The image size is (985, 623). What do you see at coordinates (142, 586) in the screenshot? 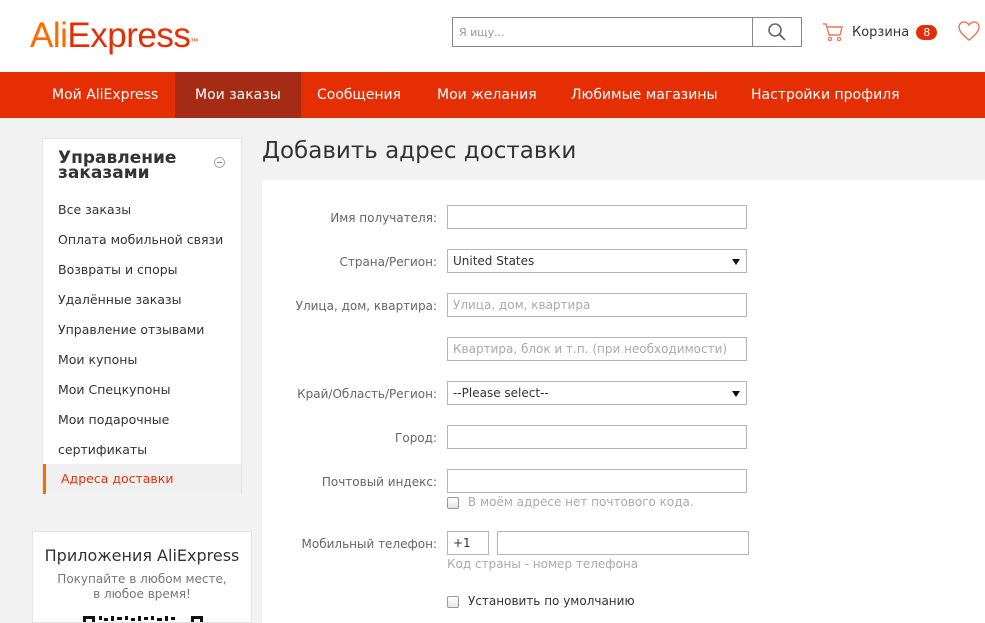
I see `apps-subtitle: Покупайте в любом месте, в любое время!` at bounding box center [142, 586].